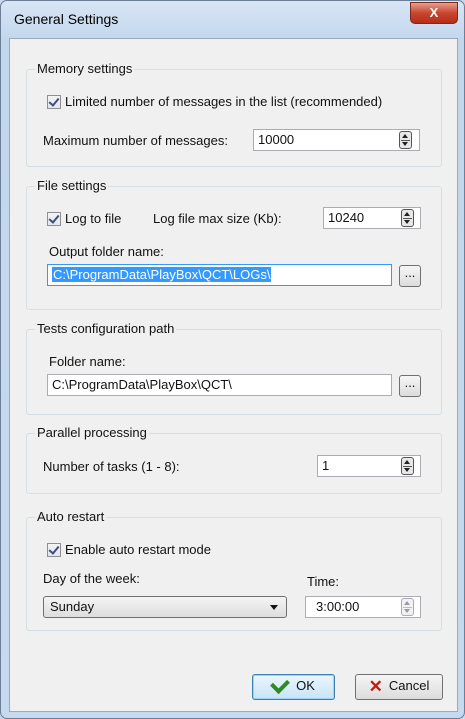 The width and height of the screenshot is (465, 719). I want to click on group-legend: Auto restart, so click(71, 516).